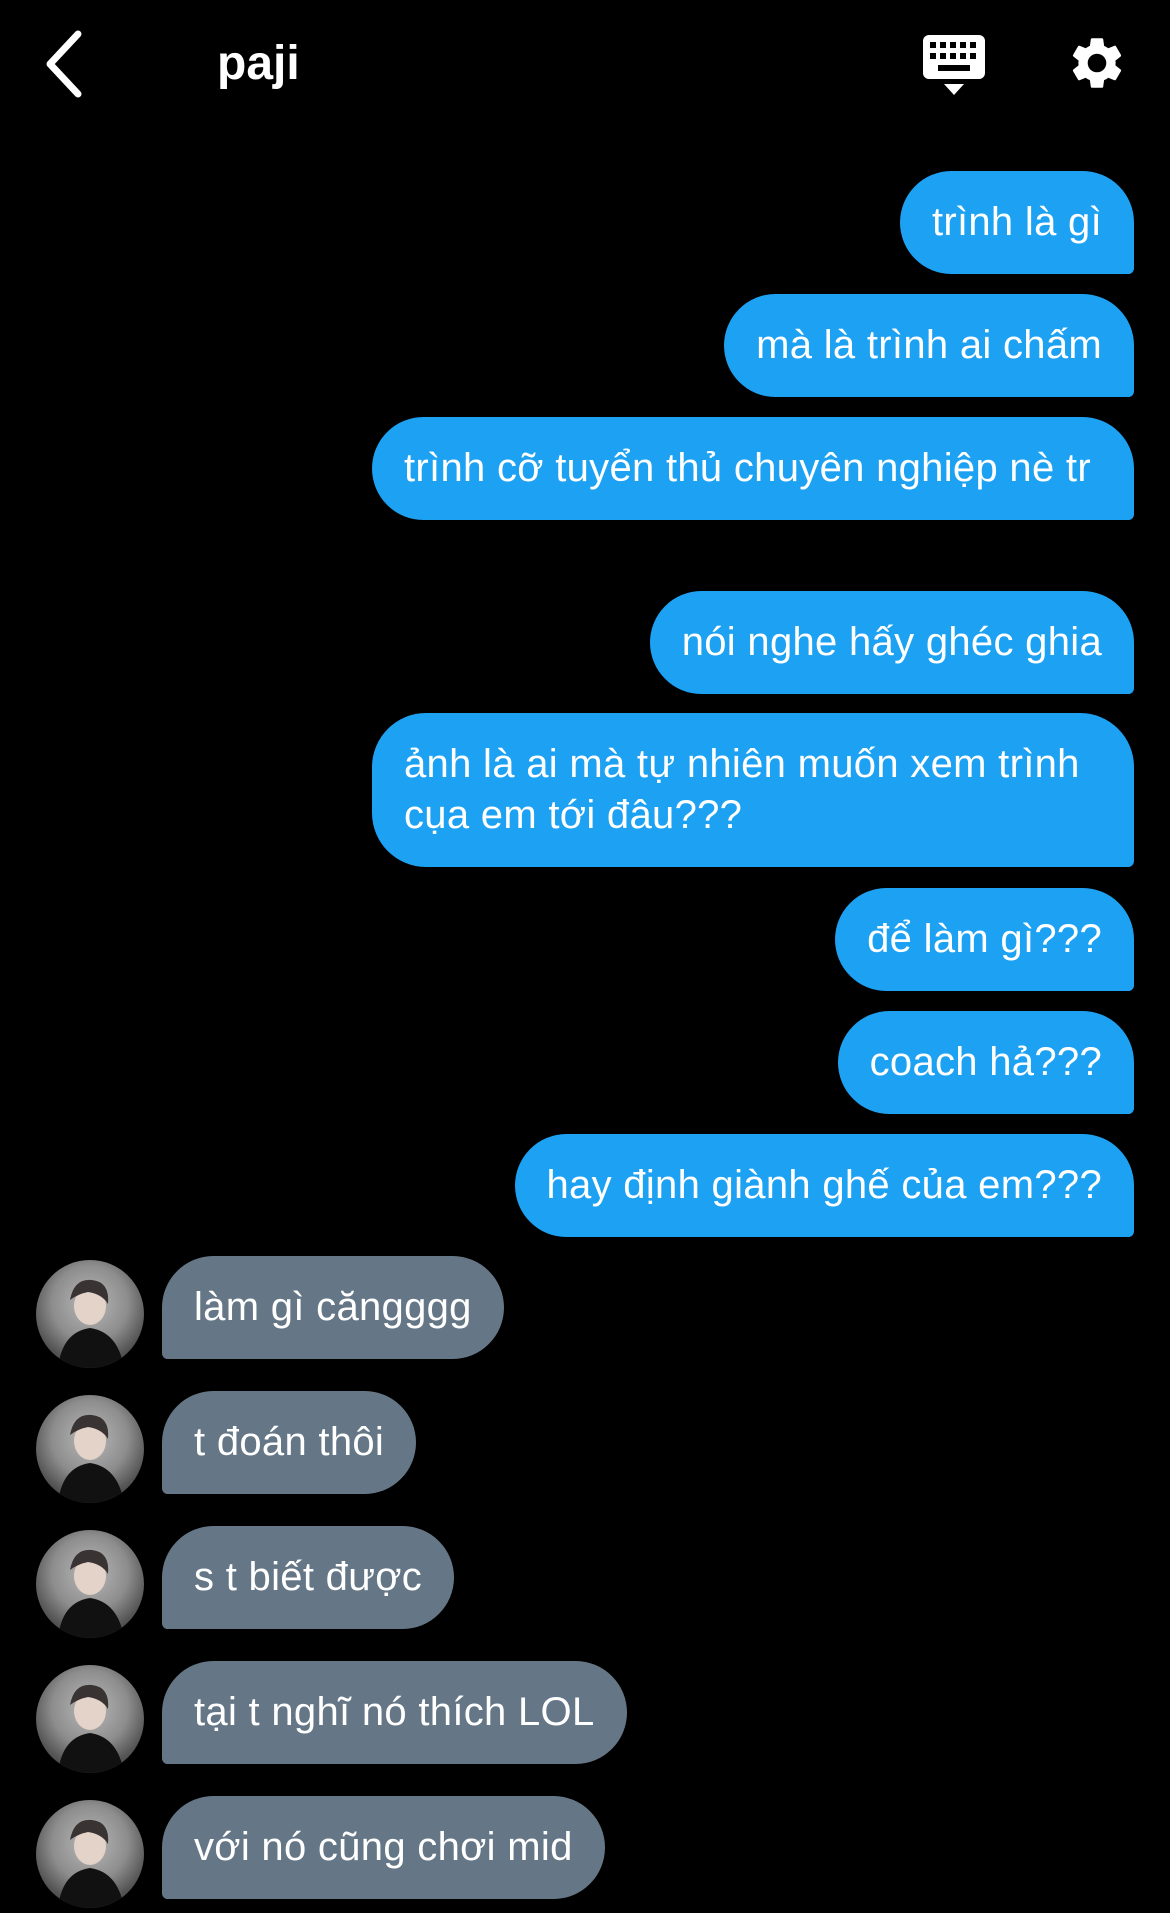 The height and width of the screenshot is (1913, 1170). Describe the element at coordinates (891, 642) in the screenshot. I see `message-bubble-outgoing: nói nghe hấy ghéc ghia` at that location.